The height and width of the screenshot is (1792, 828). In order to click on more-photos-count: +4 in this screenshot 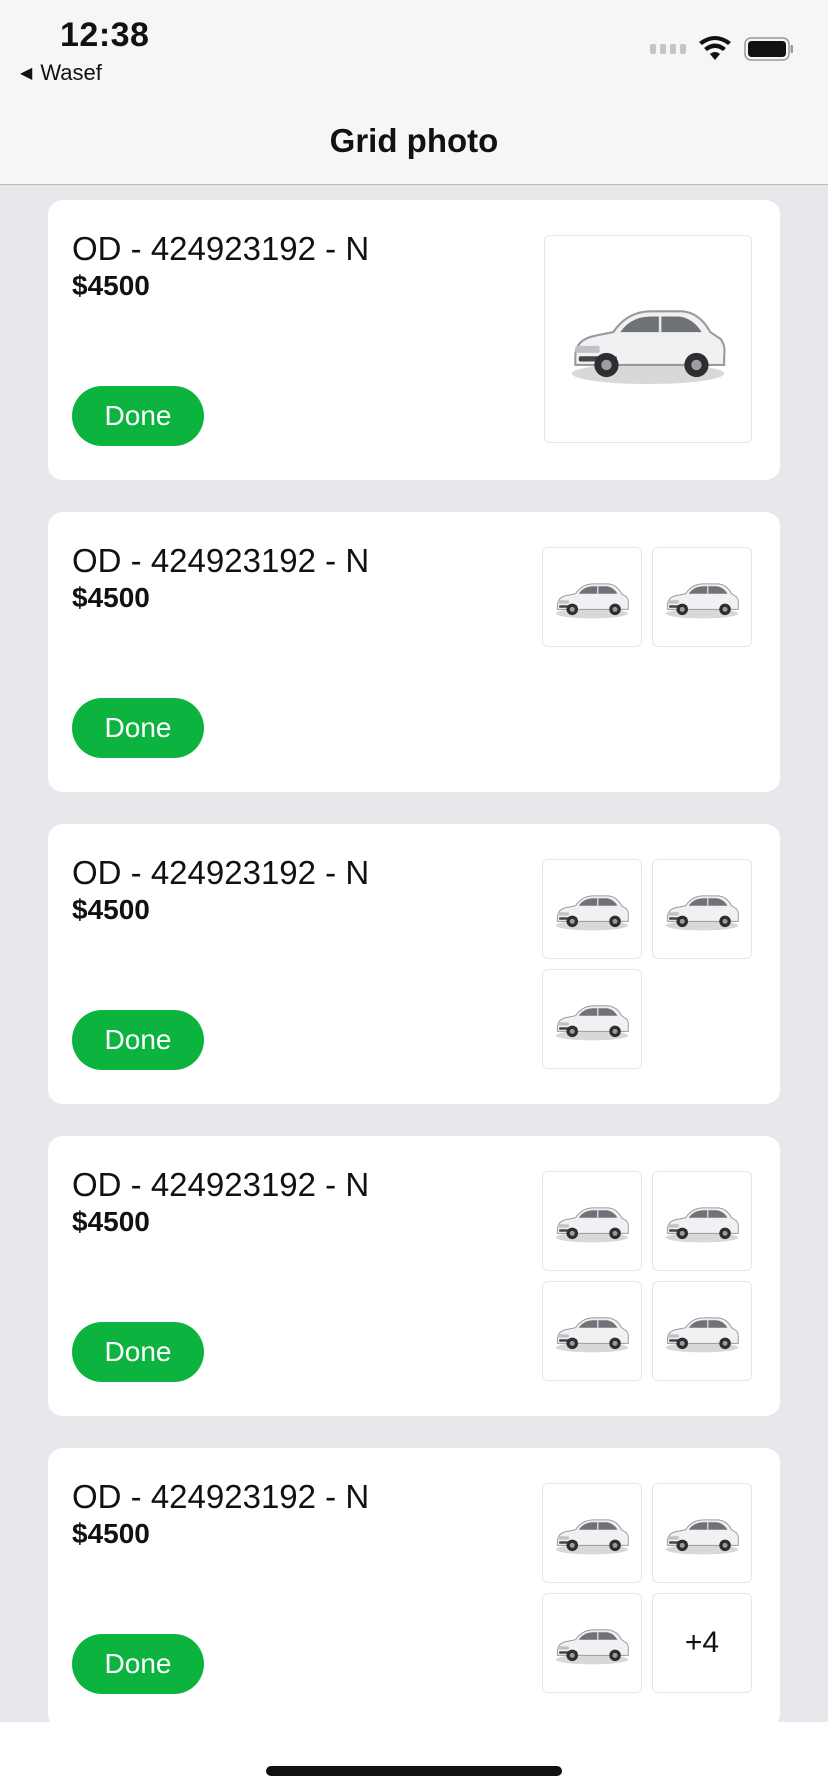, I will do `click(702, 1642)`.